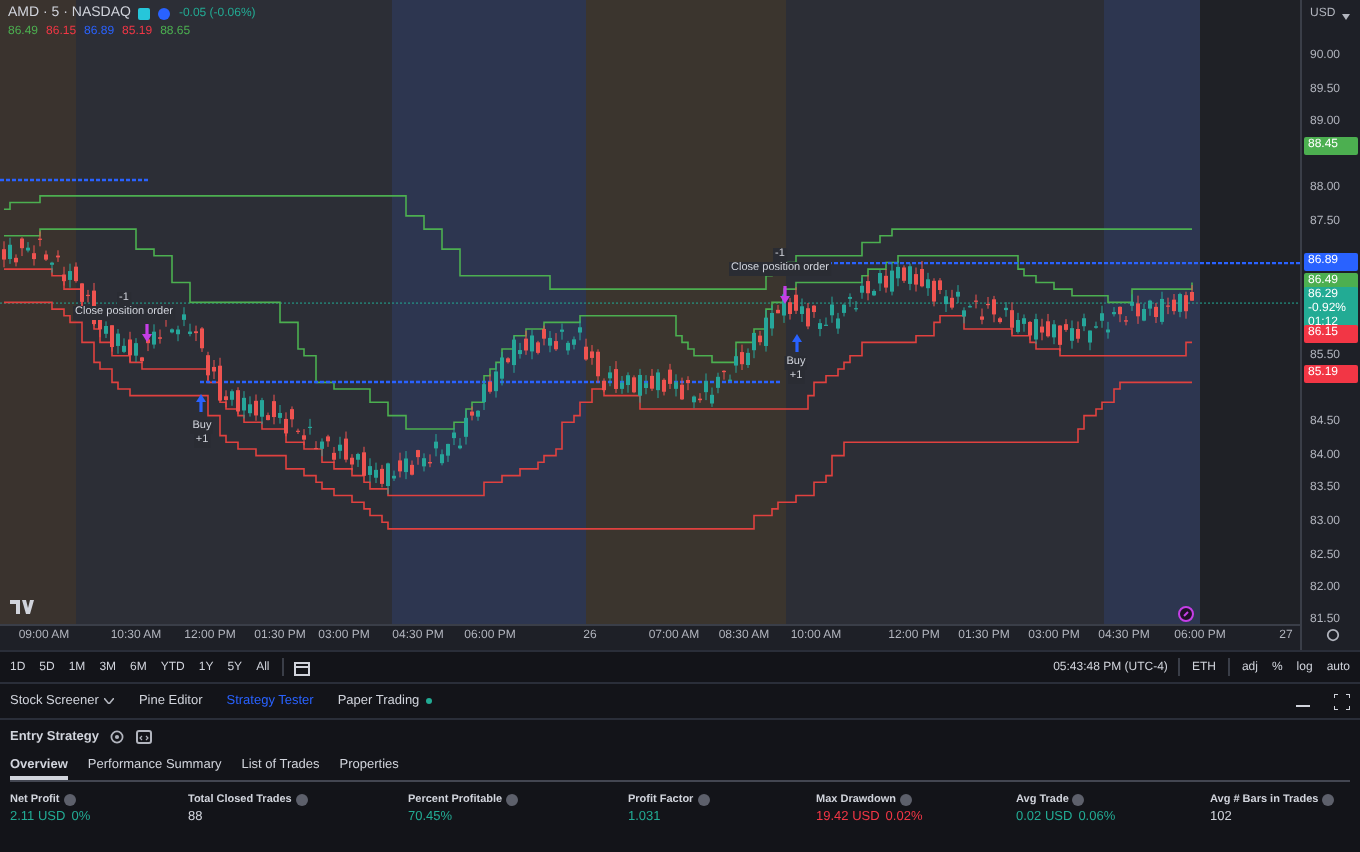  Describe the element at coordinates (428, 701) in the screenshot. I see `status-dot` at that location.